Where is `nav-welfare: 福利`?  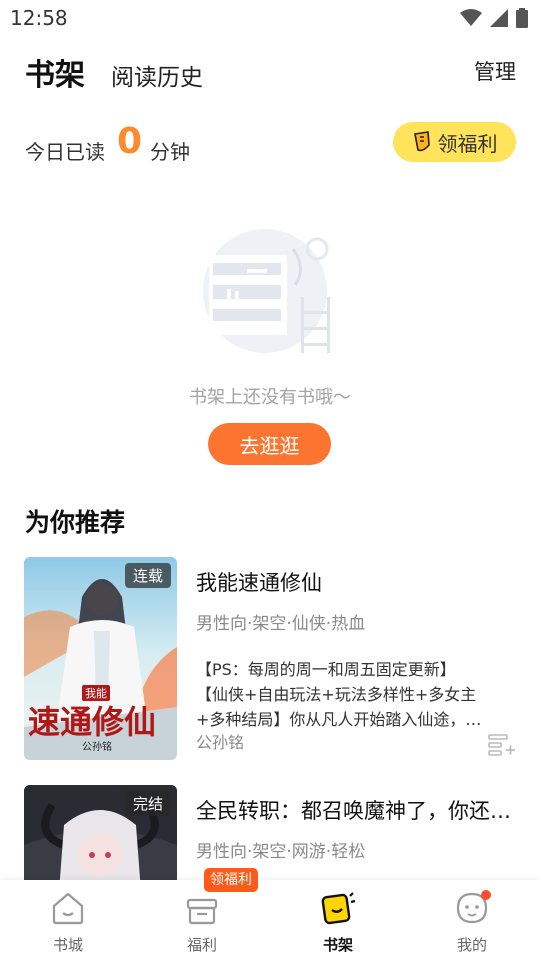
nav-welfare: 福利 is located at coordinates (202, 922).